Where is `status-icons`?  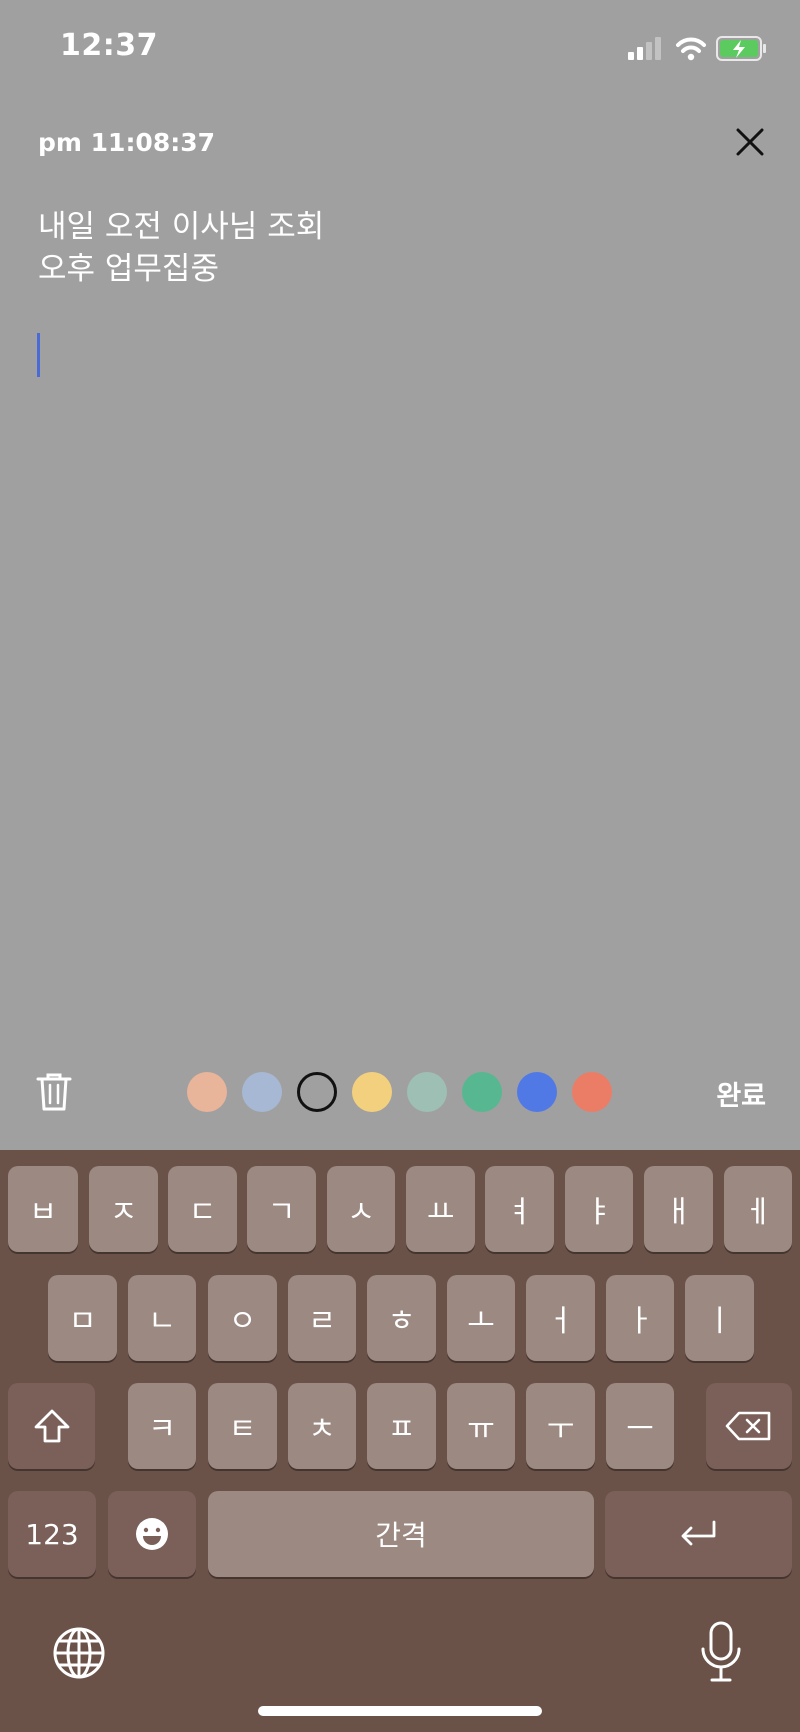
status-icons is located at coordinates (698, 48).